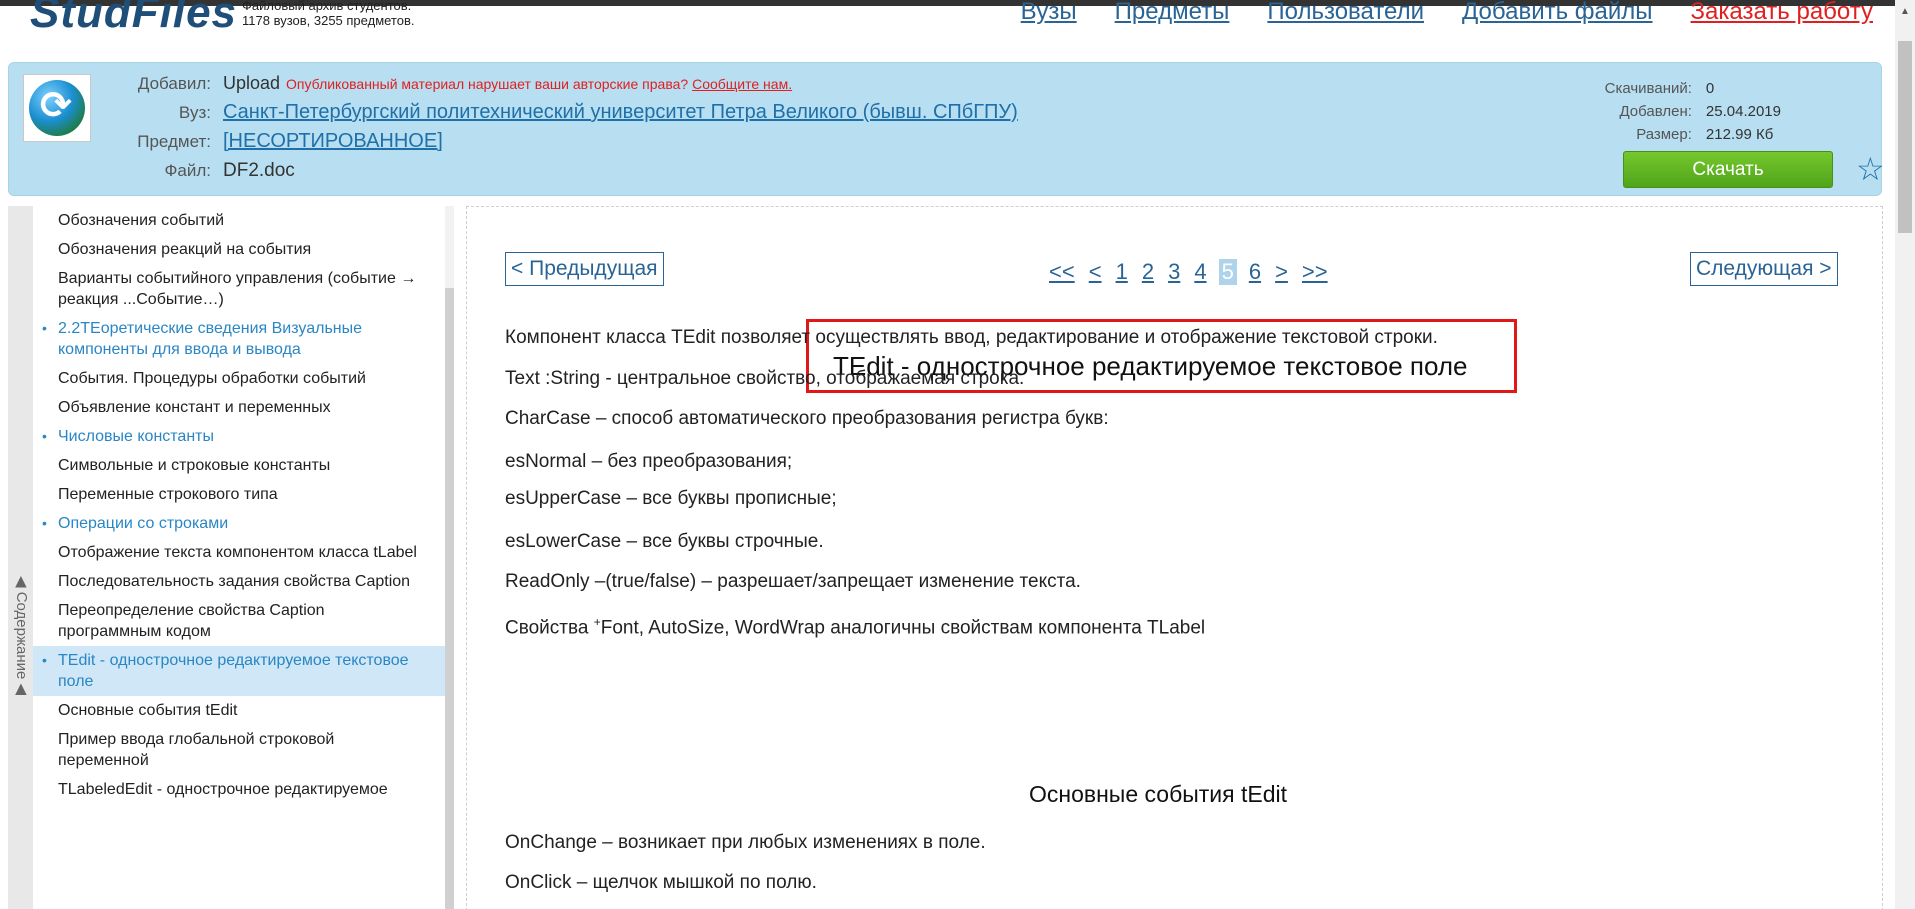  I want to click on download-button: Скачать, so click(1728, 169).